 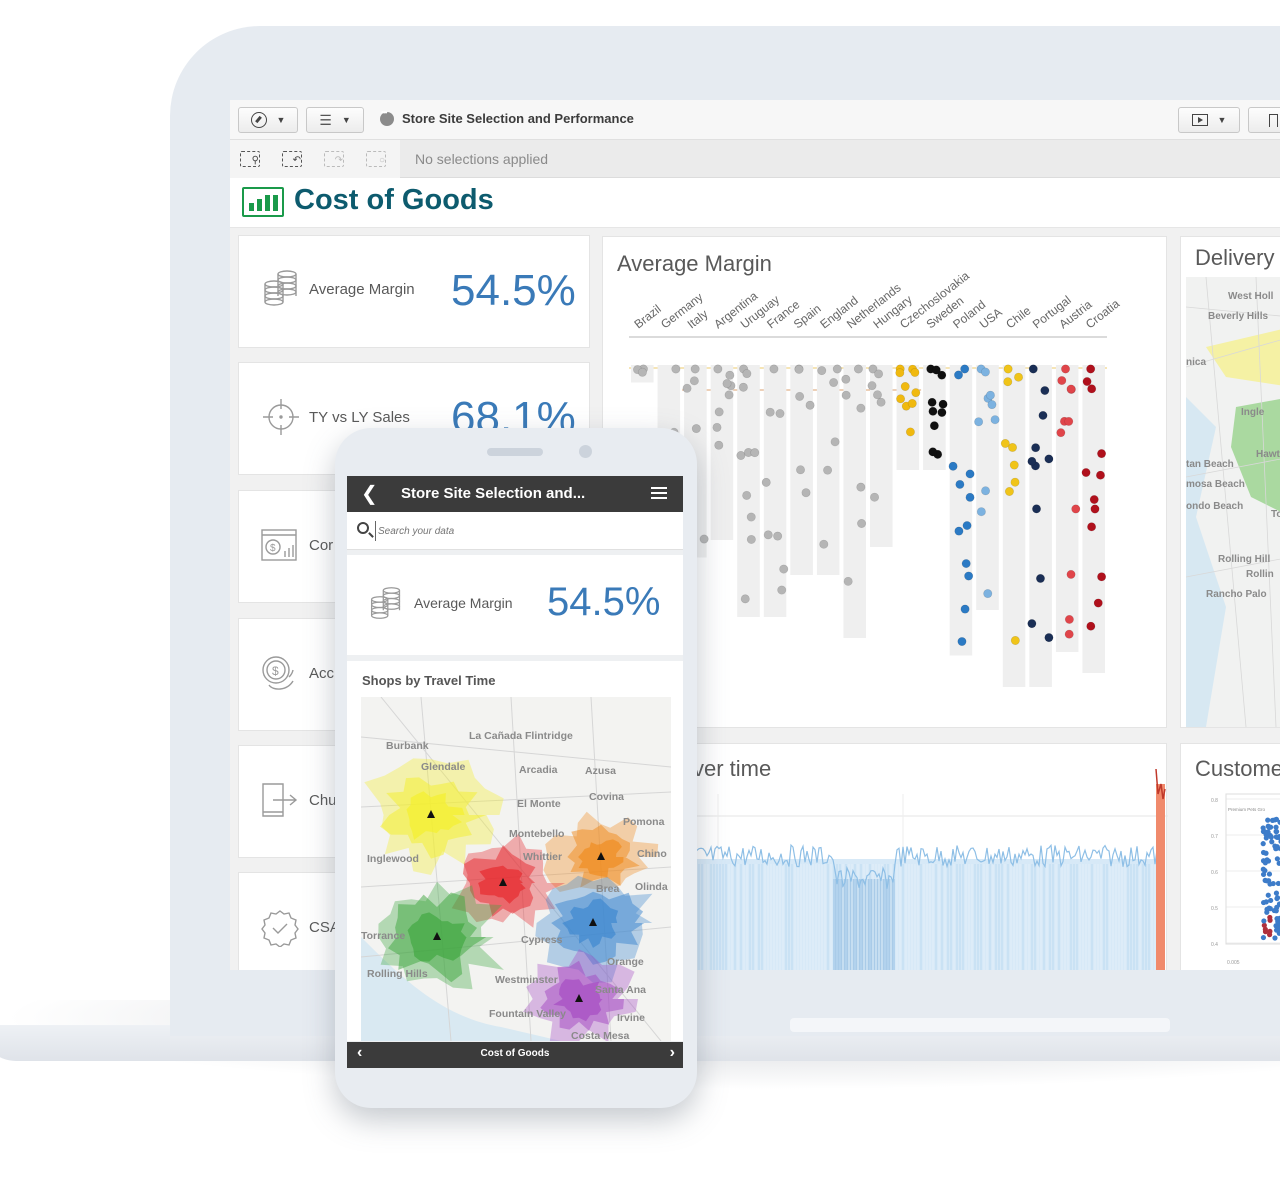 I want to click on map-place-label: ondo Beach, so click(x=1214, y=506).